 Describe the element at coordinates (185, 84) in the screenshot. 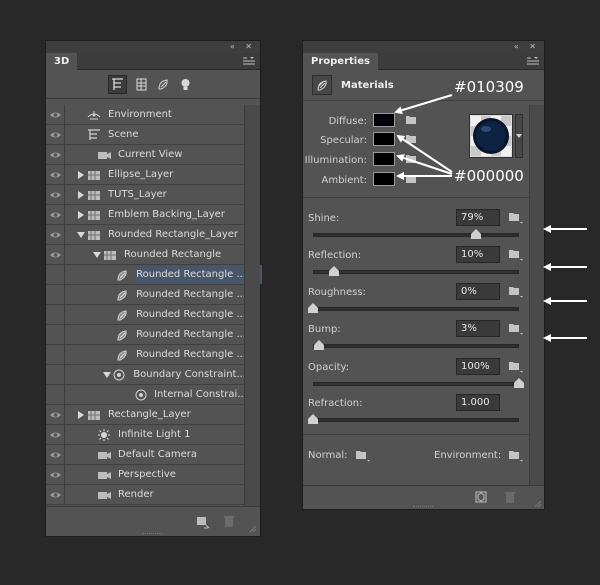

I see `light-filter-button` at that location.